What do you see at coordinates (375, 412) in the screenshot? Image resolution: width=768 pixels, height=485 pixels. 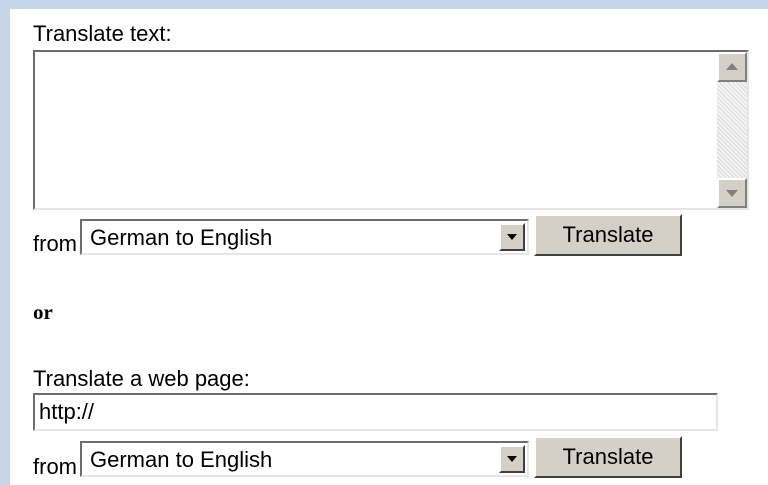 I see `url-input: http://` at bounding box center [375, 412].